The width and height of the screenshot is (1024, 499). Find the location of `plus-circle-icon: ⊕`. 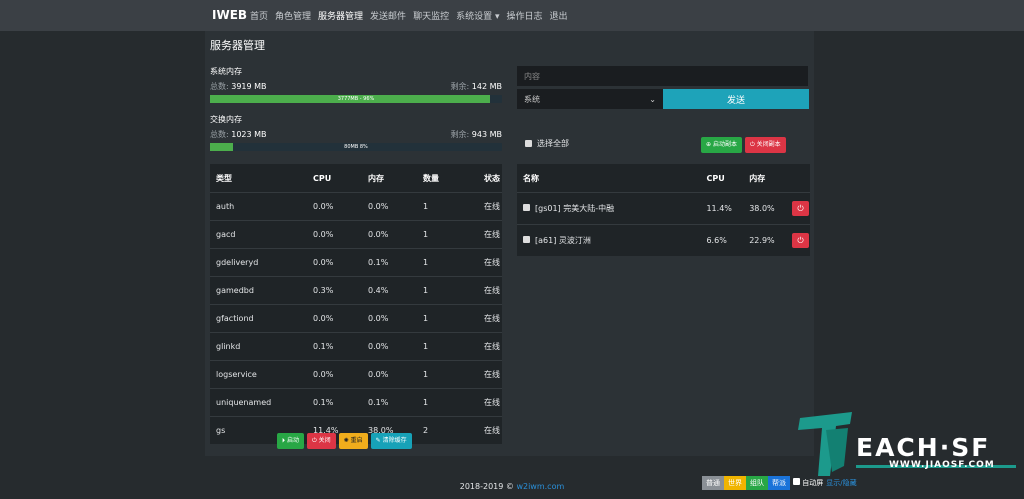

plus-circle-icon: ⊕ is located at coordinates (709, 144).